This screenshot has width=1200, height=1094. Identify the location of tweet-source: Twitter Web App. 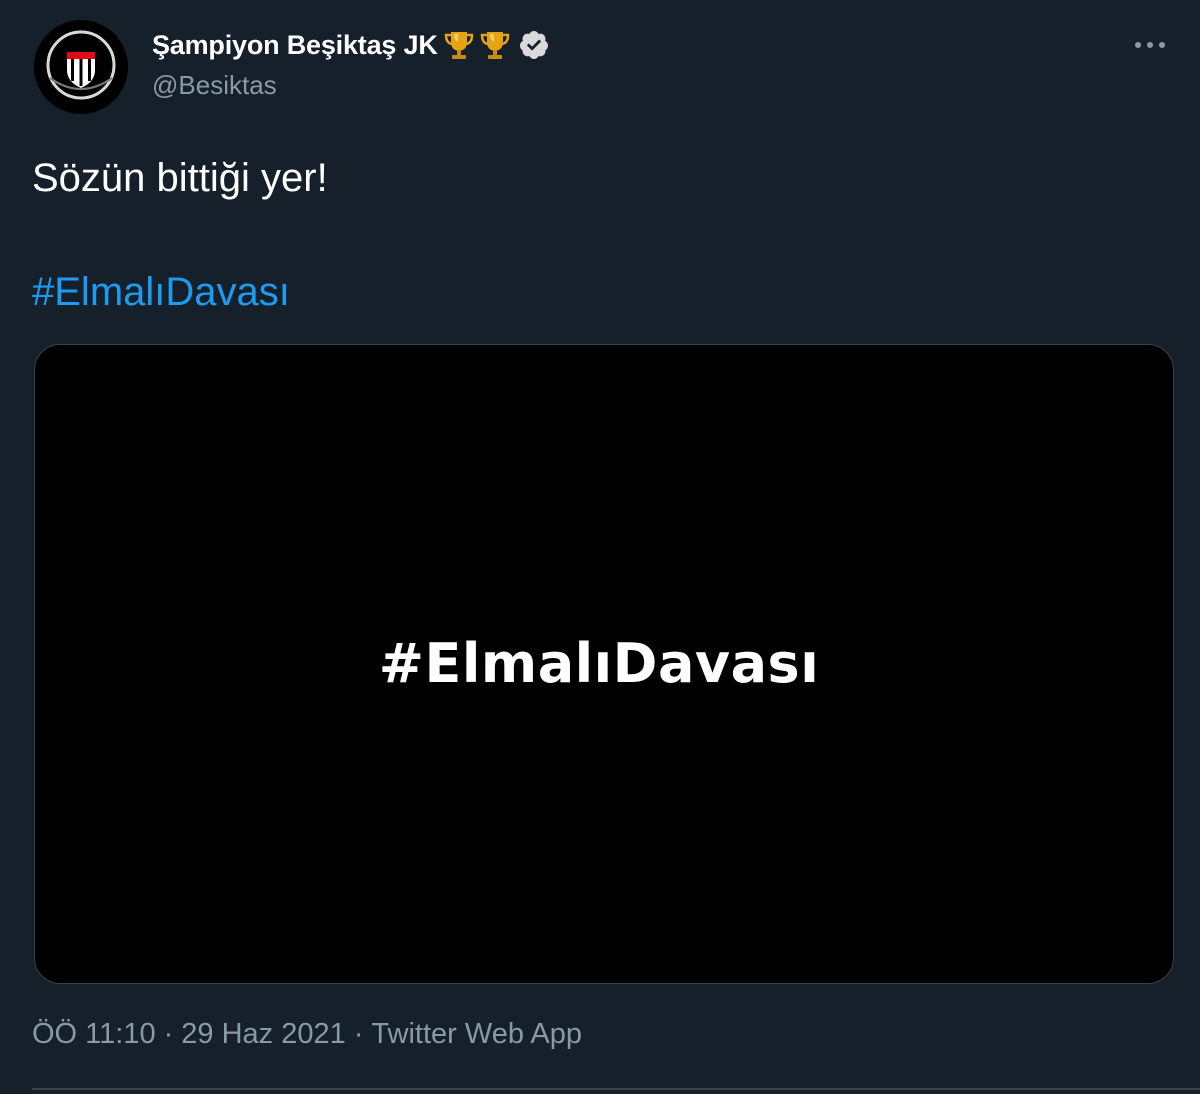
(476, 1034).